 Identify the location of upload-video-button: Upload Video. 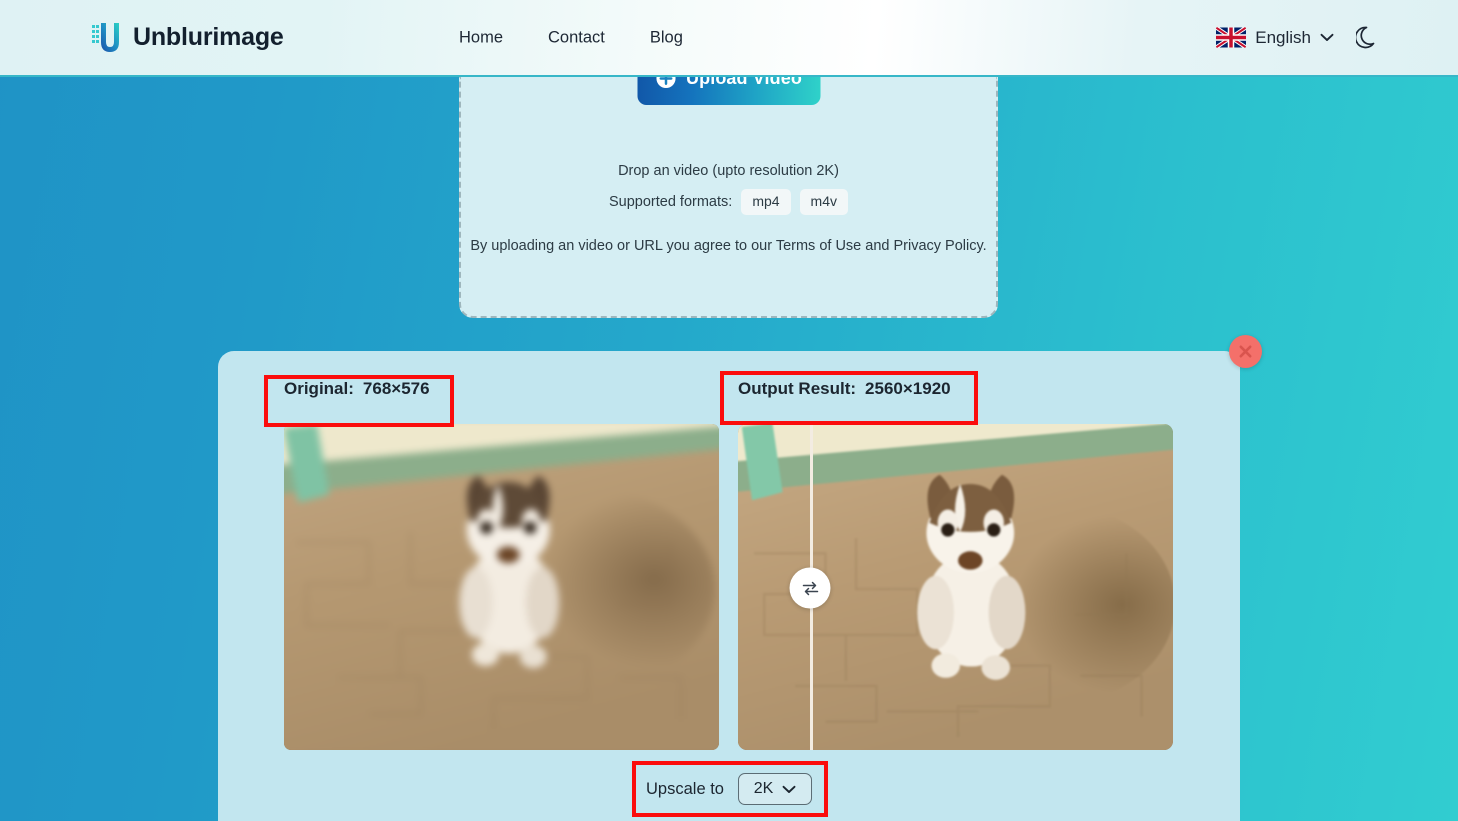
(728, 91).